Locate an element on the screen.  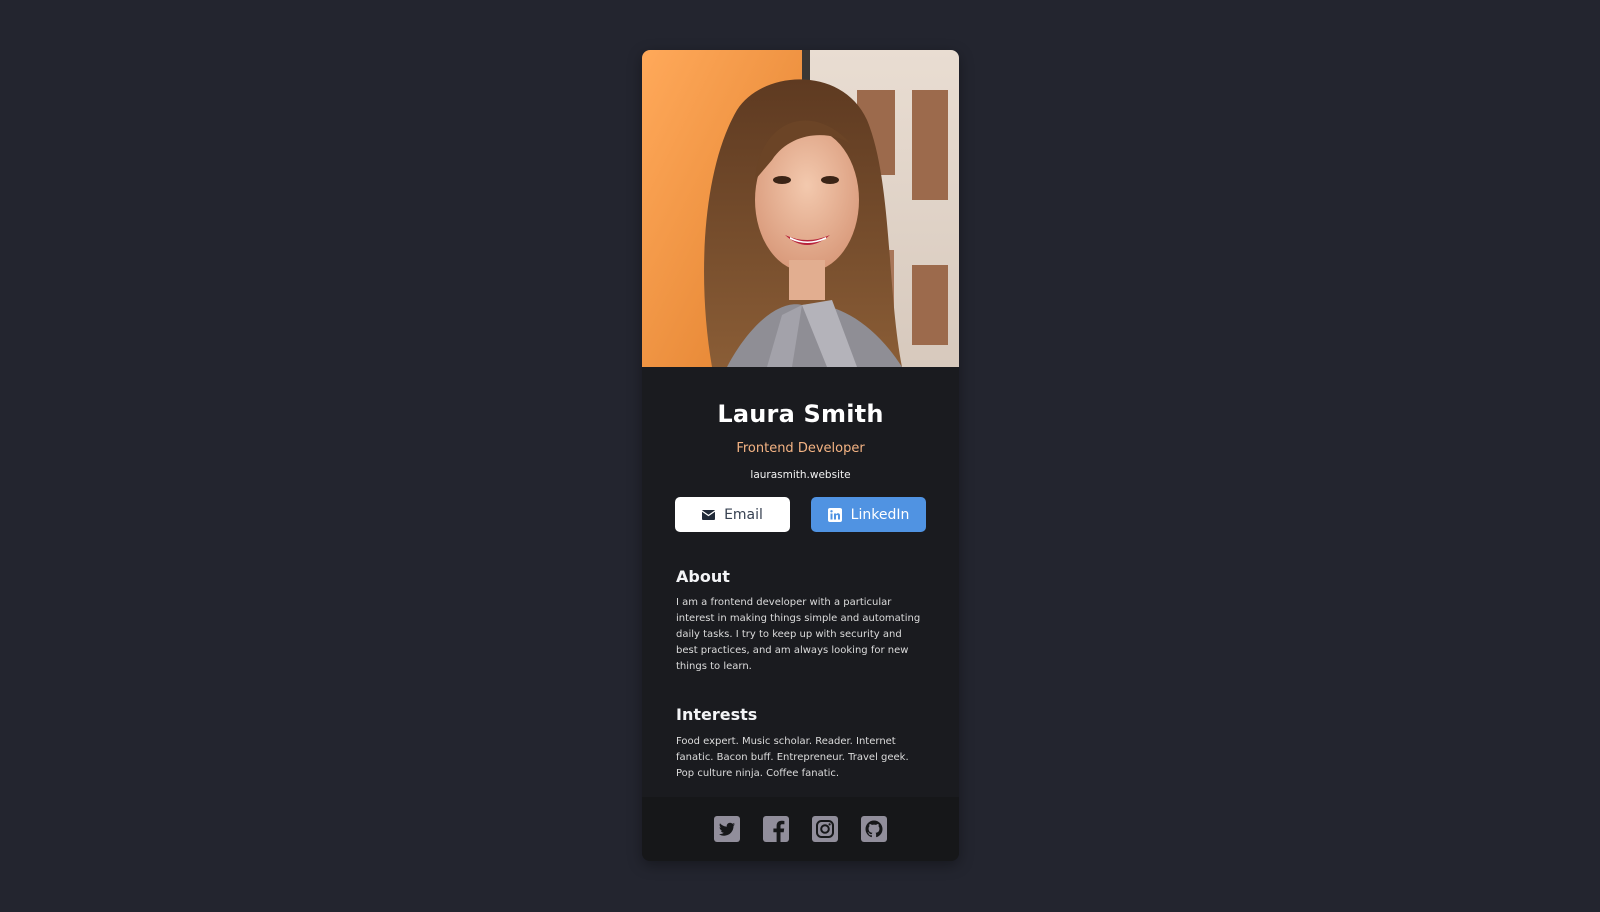
profile-name: Laura Smith is located at coordinates (800, 414).